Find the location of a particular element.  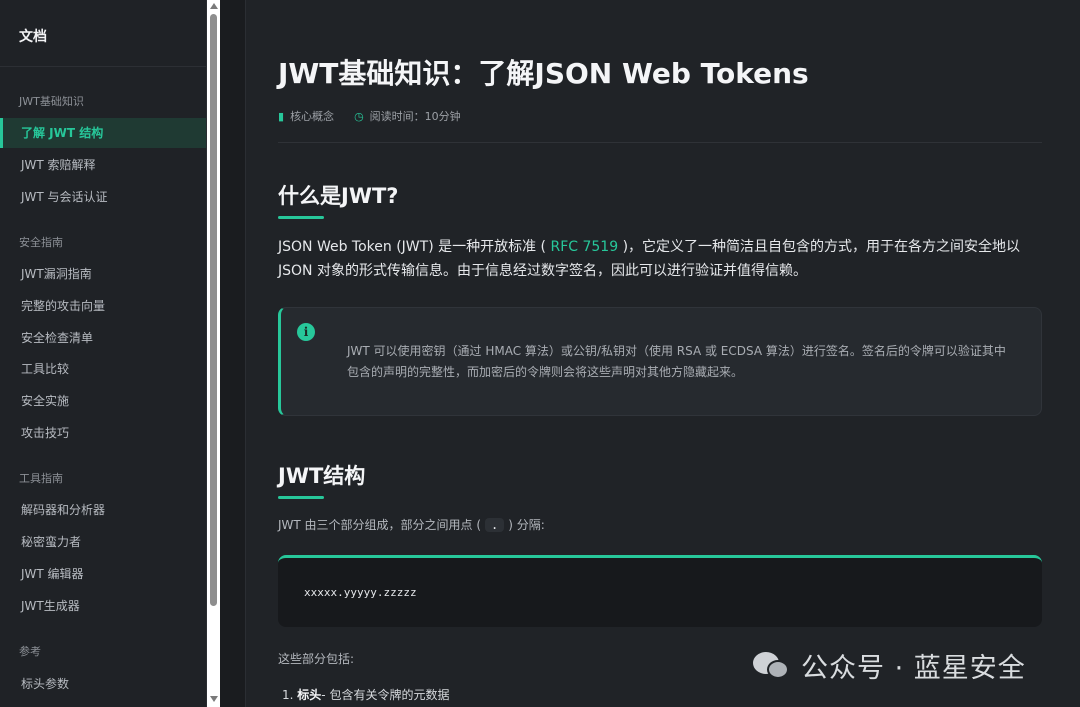

structure-intro-text-end: ) 分隔: is located at coordinates (526, 525).